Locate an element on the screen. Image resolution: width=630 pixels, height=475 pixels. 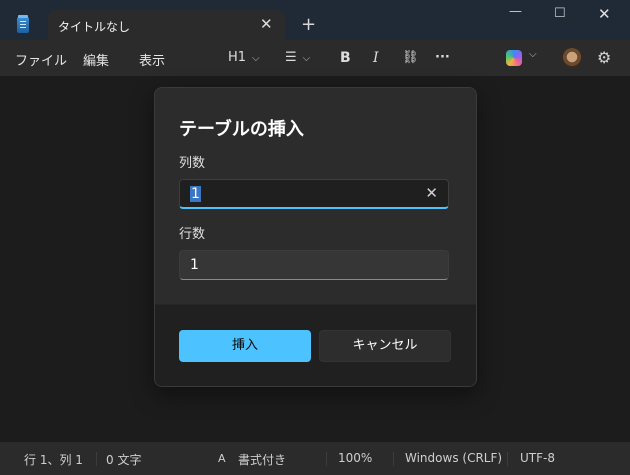
menu-view: 表示 is located at coordinates (152, 59).